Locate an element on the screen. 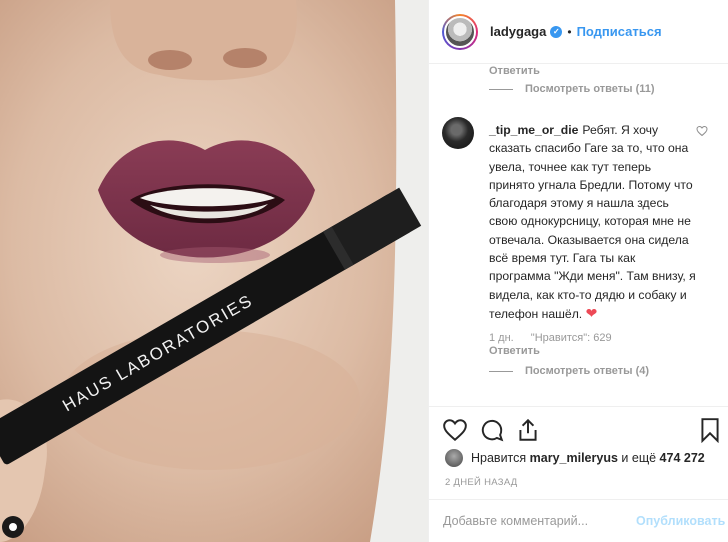  comment-like-button is located at coordinates (702, 132).